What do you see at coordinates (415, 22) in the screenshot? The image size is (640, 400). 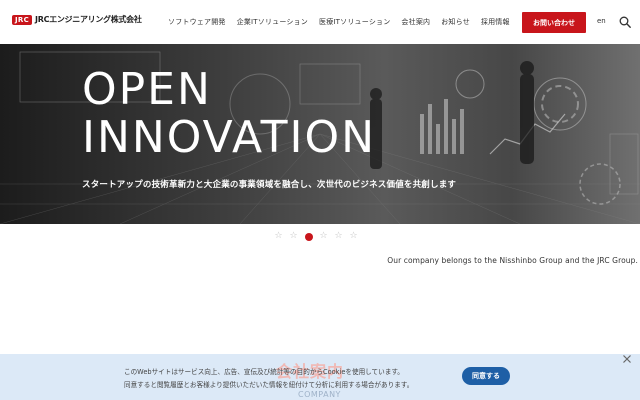 I see `nav-item-company: 会社案内` at bounding box center [415, 22].